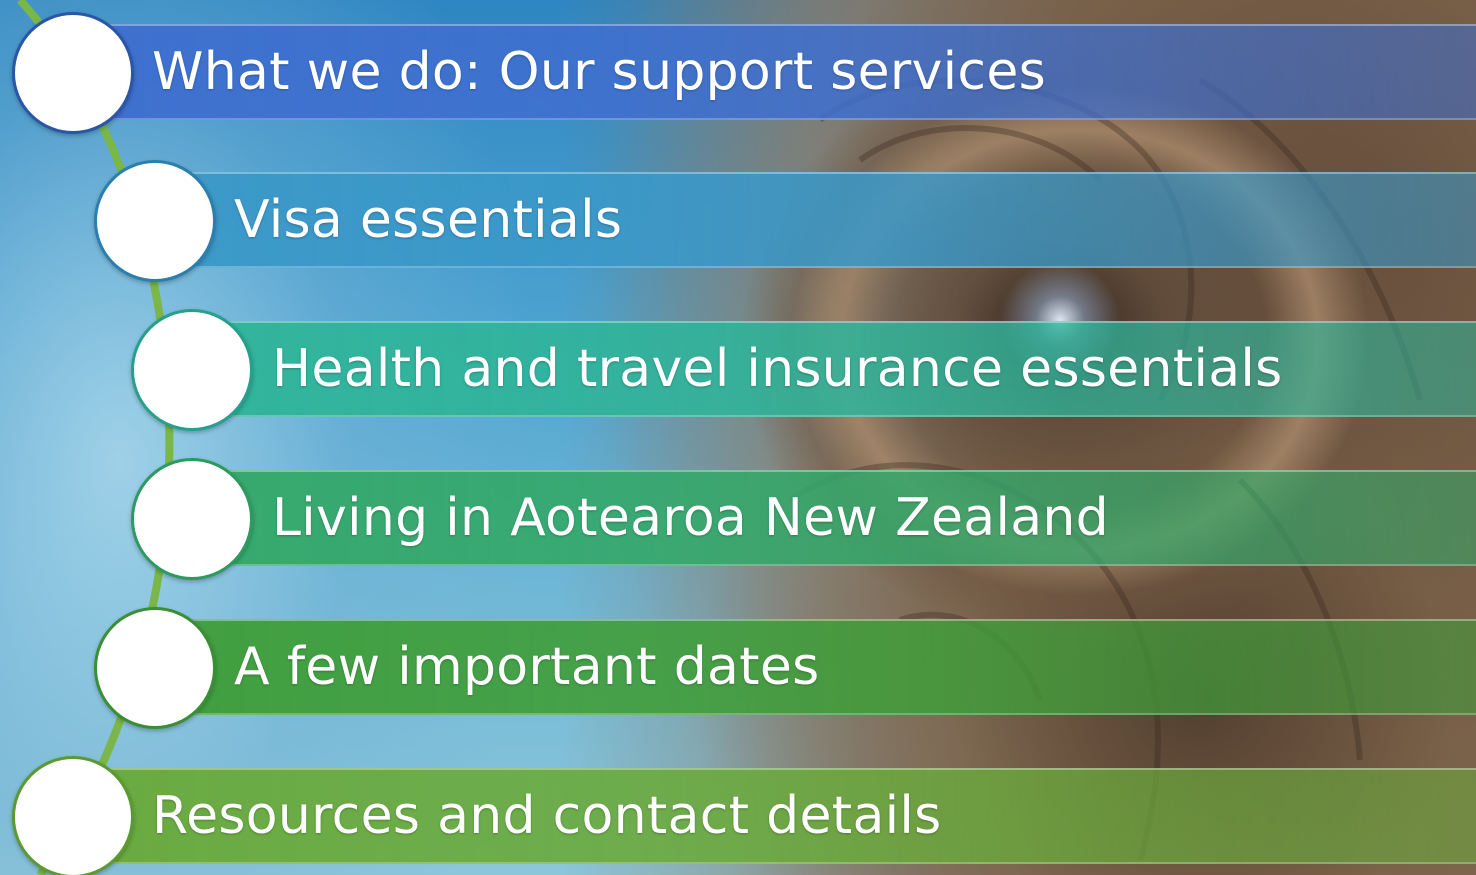 The image size is (1476, 875). What do you see at coordinates (95, 437) in the screenshot?
I see `timeline-connector` at bounding box center [95, 437].